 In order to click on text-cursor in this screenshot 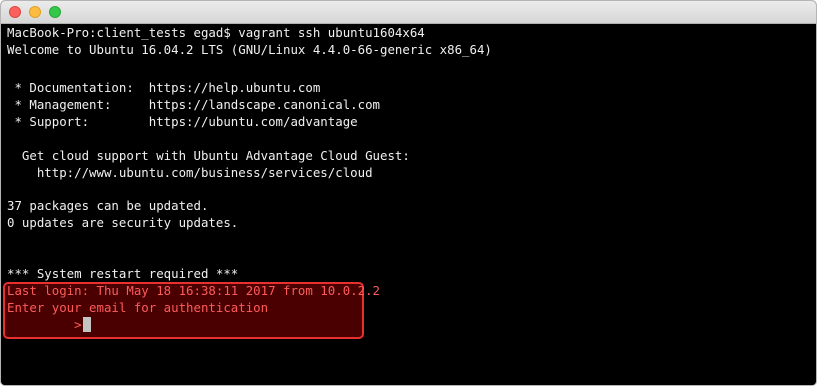, I will do `click(87, 324)`.